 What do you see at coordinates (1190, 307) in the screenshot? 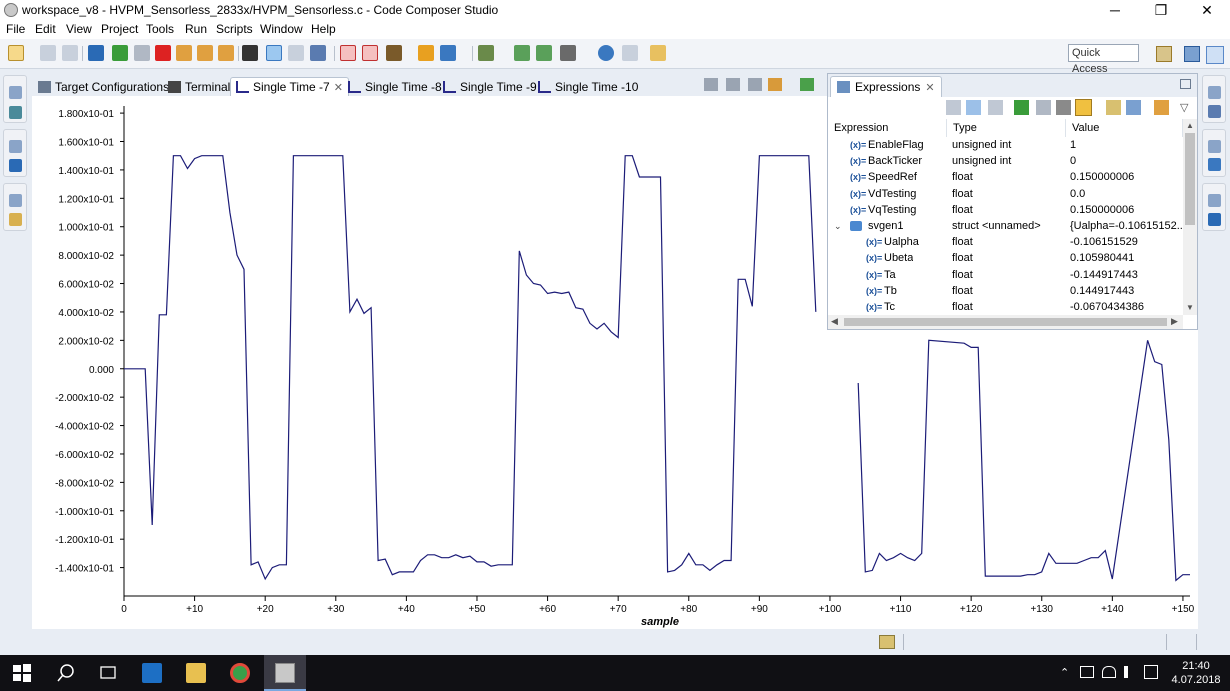
I see `scroll-down-icon: ▼` at bounding box center [1190, 307].